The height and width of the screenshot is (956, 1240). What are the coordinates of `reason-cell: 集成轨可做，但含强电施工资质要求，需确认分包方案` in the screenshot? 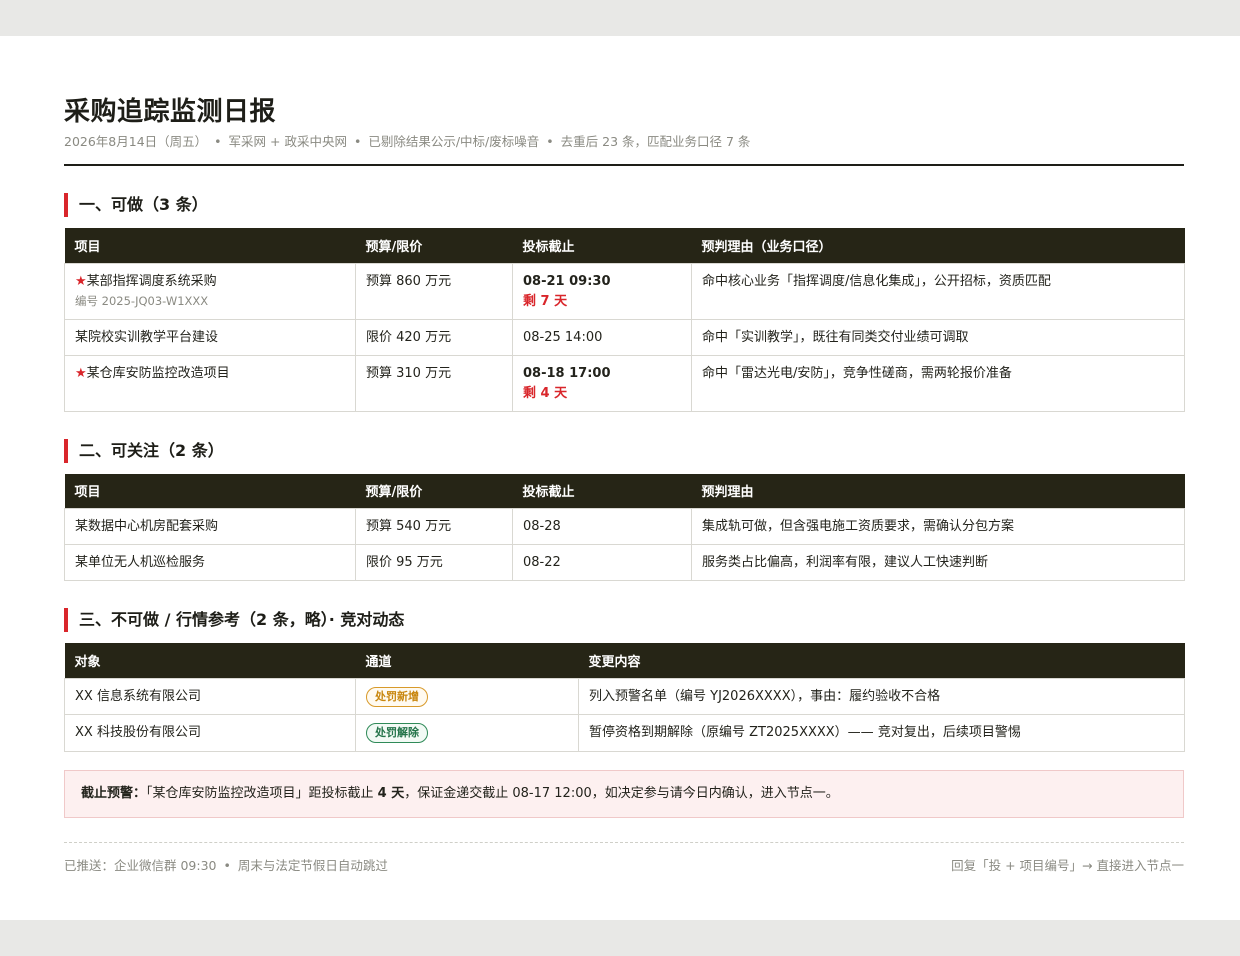 It's located at (938, 526).